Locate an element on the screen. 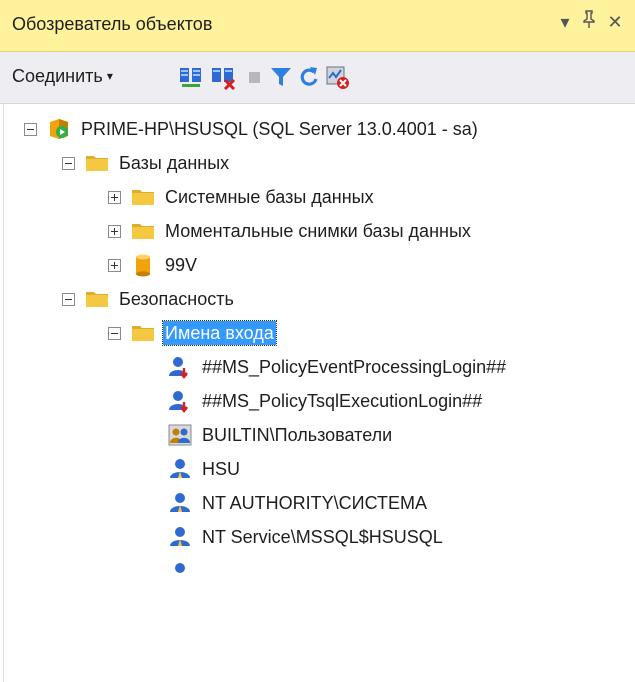 The image size is (635, 682). tree-label-login: NT Service\MSSQL$HSUSQL is located at coordinates (322, 537).